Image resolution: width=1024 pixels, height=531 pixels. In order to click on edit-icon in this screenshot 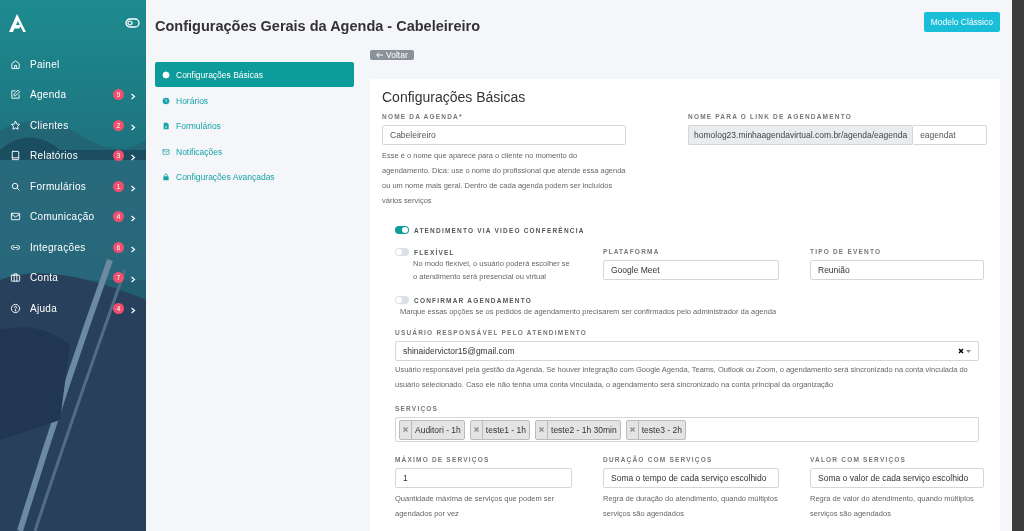, I will do `click(15, 95)`.